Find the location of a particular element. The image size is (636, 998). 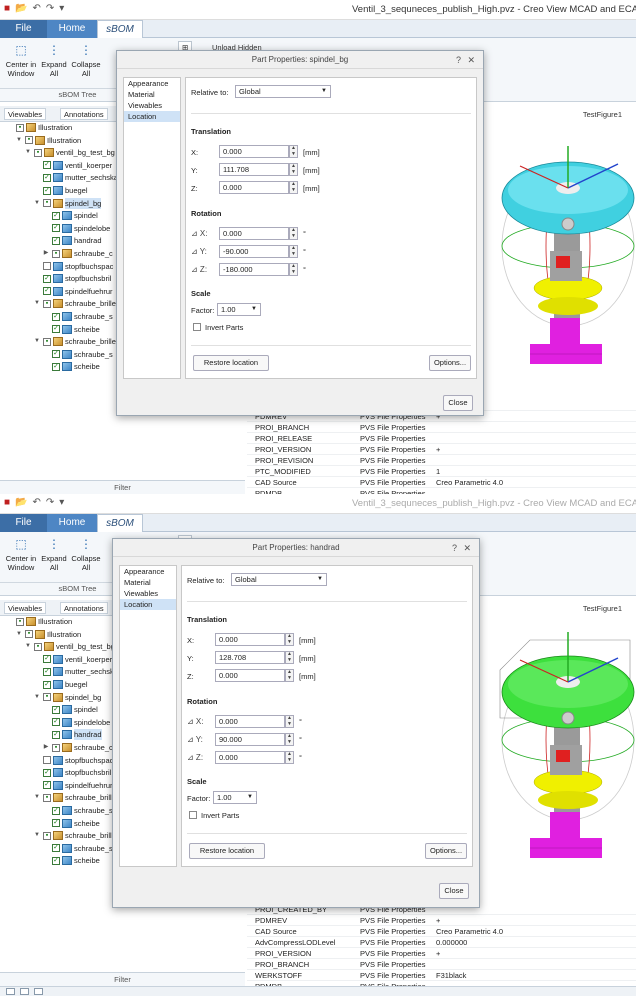

tree-item: ▼ ▪ spindel_bg is located at coordinates (67, 697).